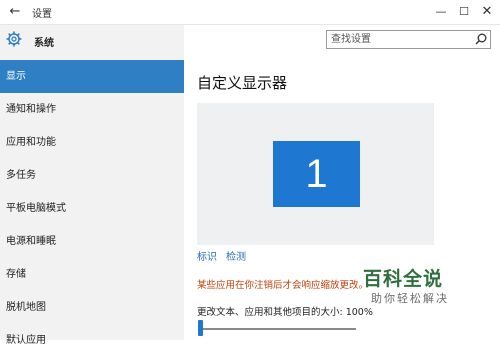  Describe the element at coordinates (92, 175) in the screenshot. I see `sidebar-item-multitasking: 多任务` at that location.